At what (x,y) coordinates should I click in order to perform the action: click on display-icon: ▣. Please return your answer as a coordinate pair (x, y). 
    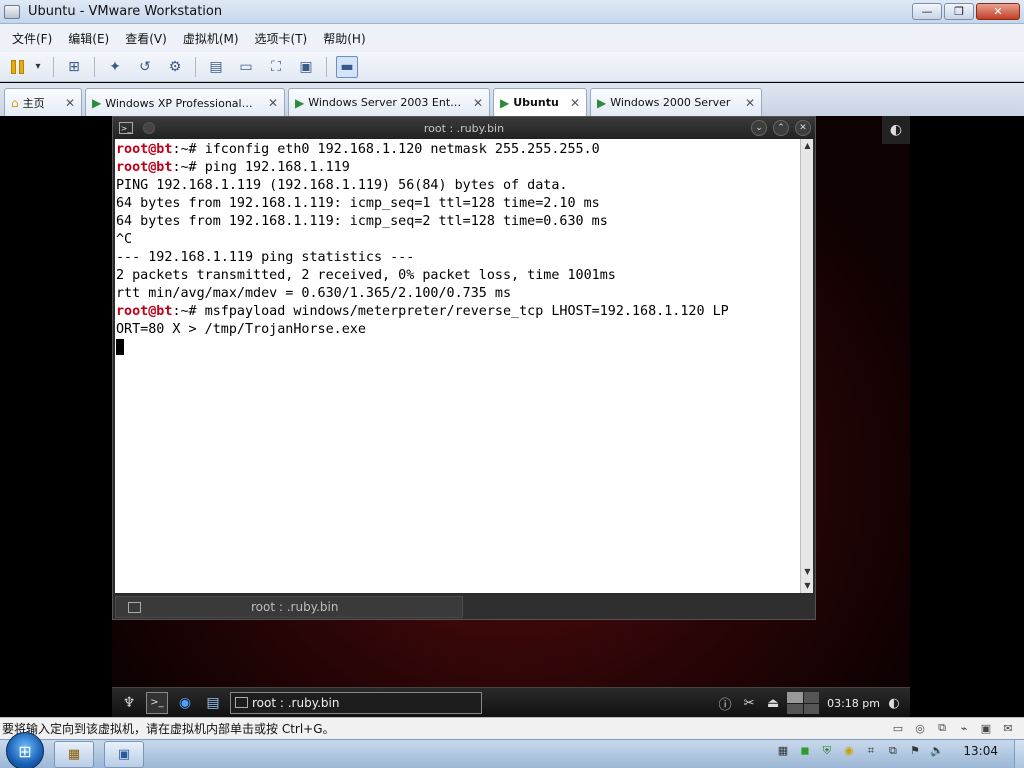
    Looking at the image, I should click on (986, 728).